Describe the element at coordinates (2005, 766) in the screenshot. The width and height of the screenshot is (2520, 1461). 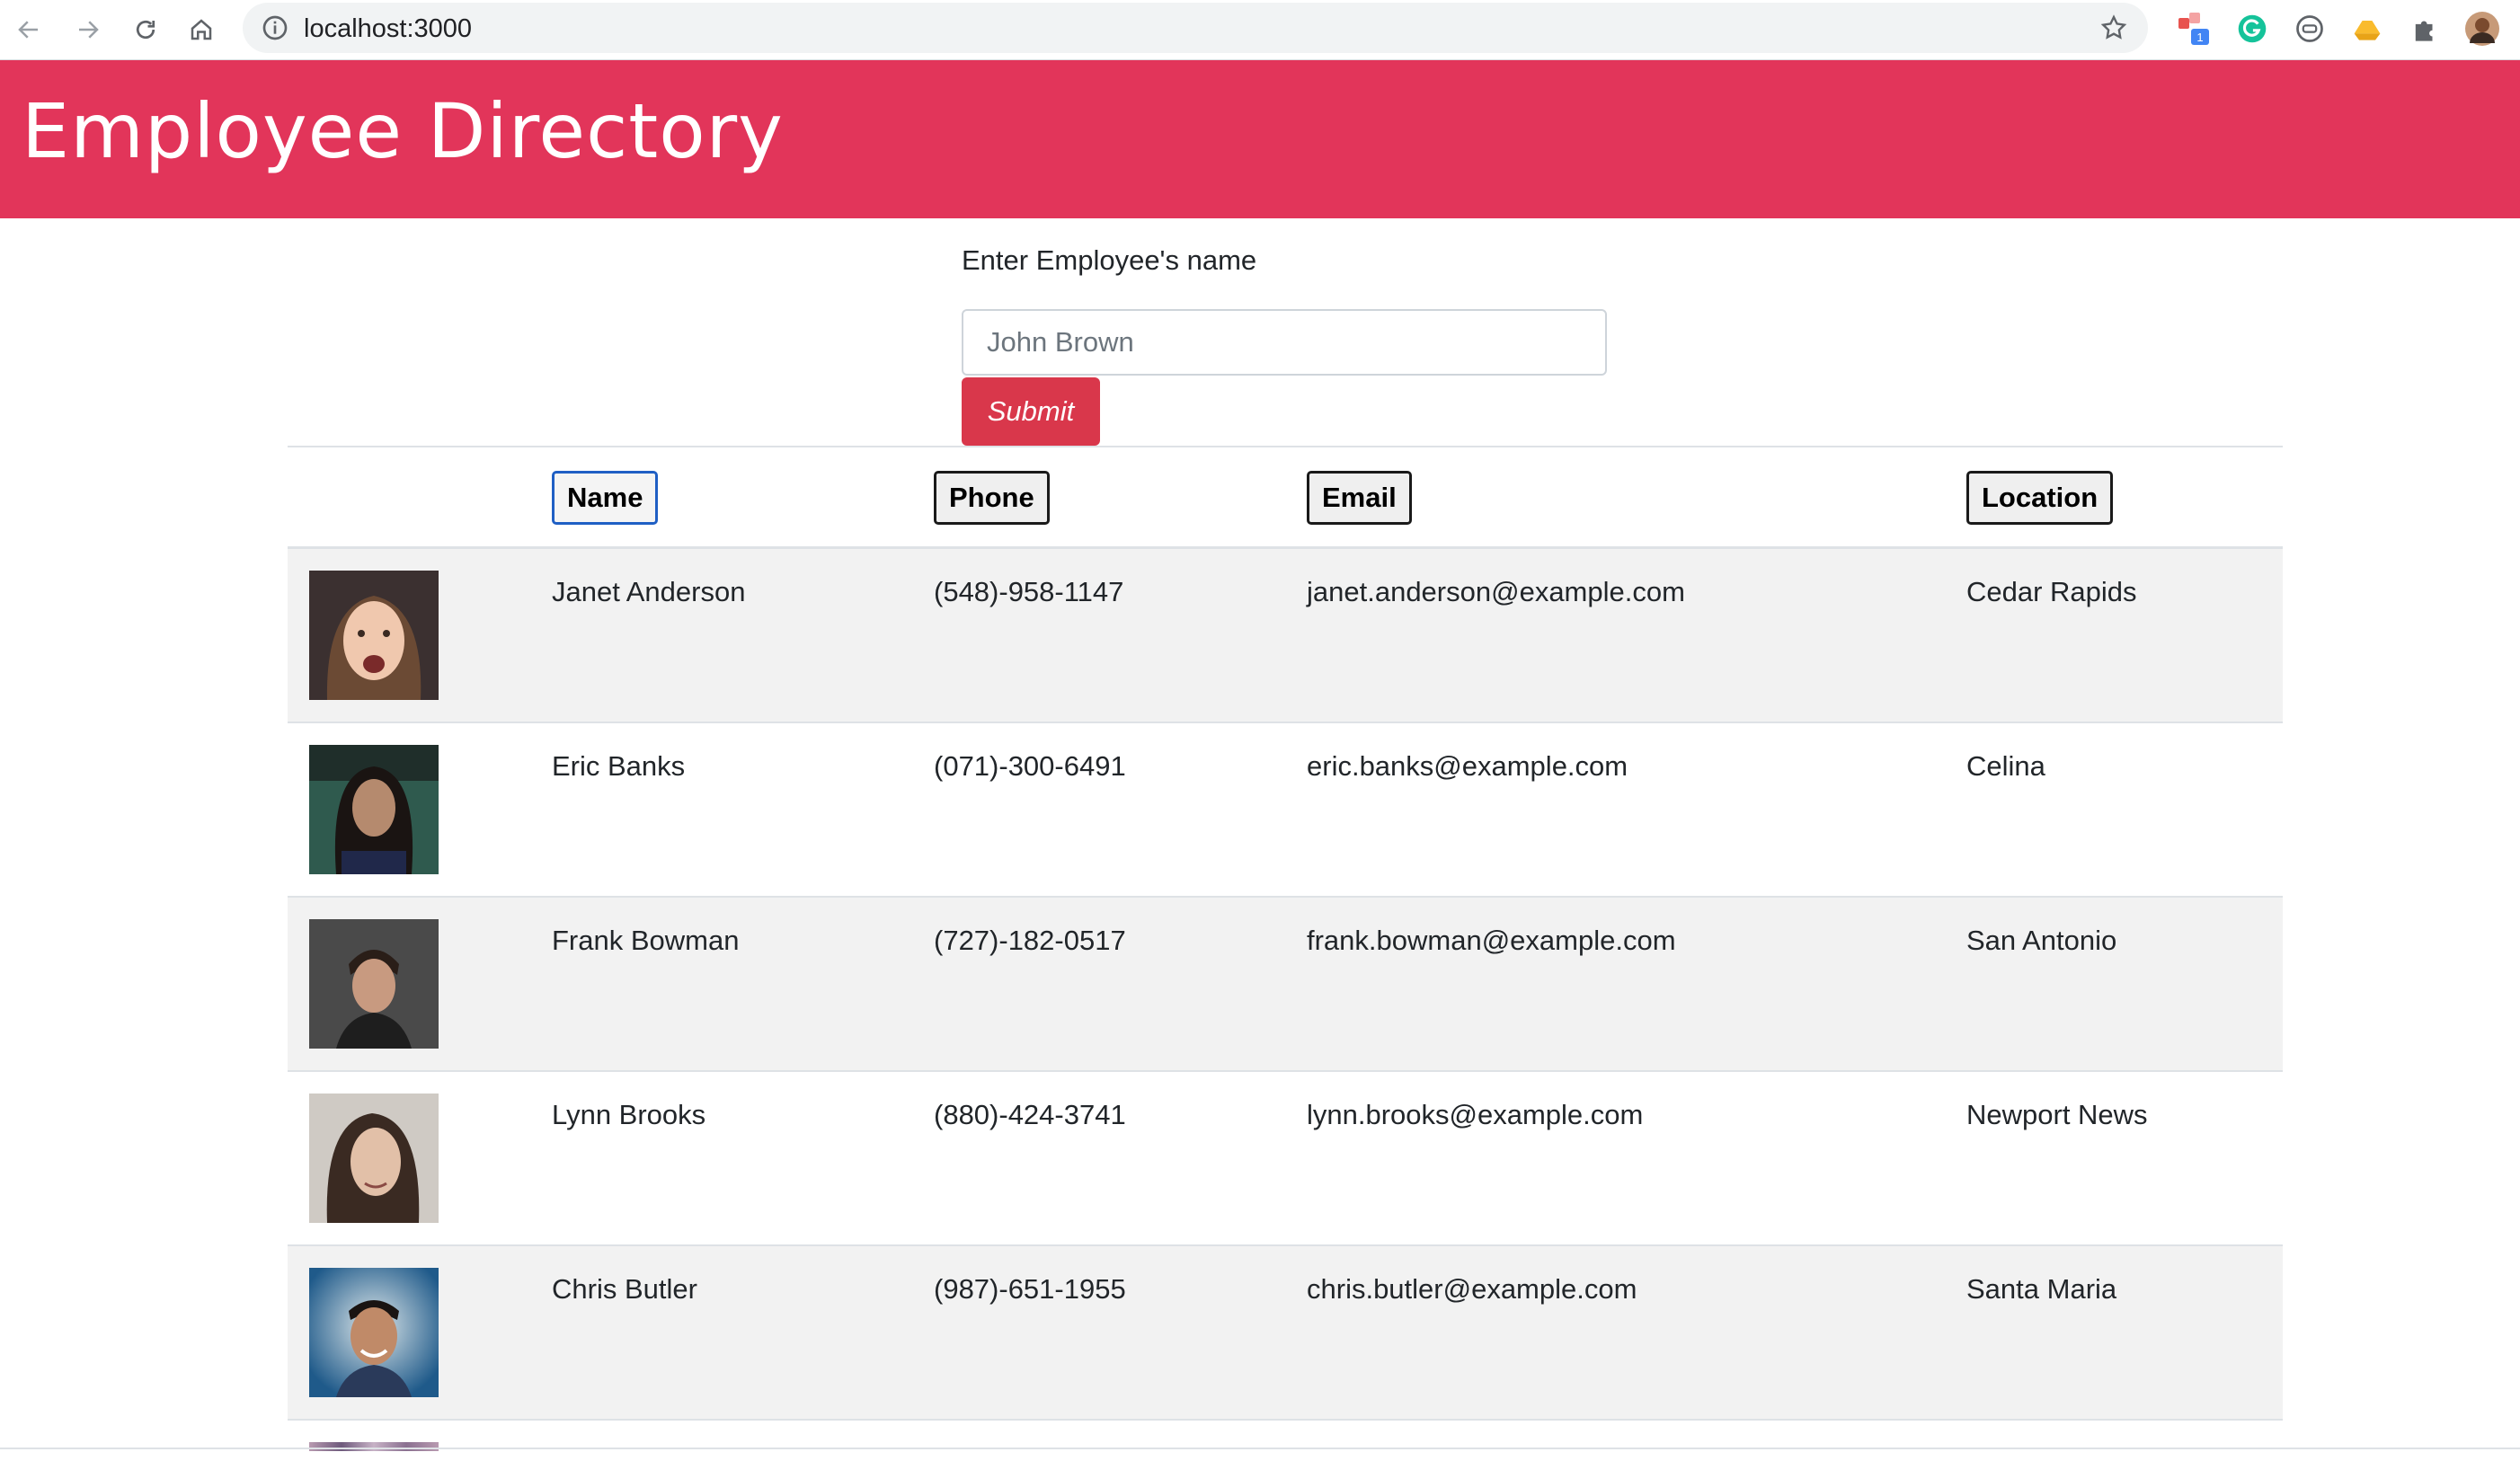
I see `employee-location: Celina` at that location.